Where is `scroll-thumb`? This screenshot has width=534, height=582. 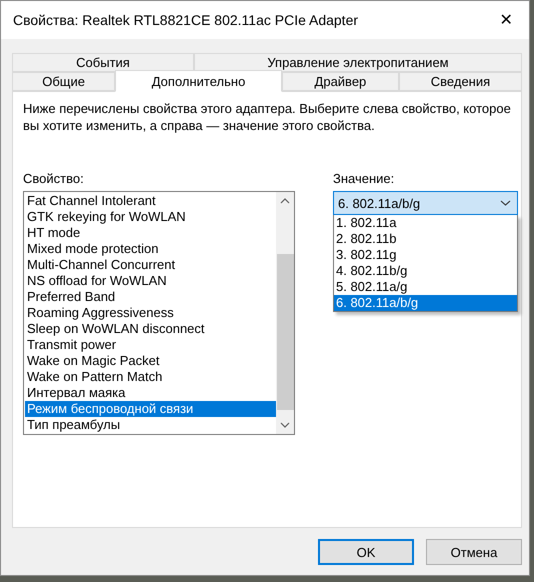 scroll-thumb is located at coordinates (285, 332).